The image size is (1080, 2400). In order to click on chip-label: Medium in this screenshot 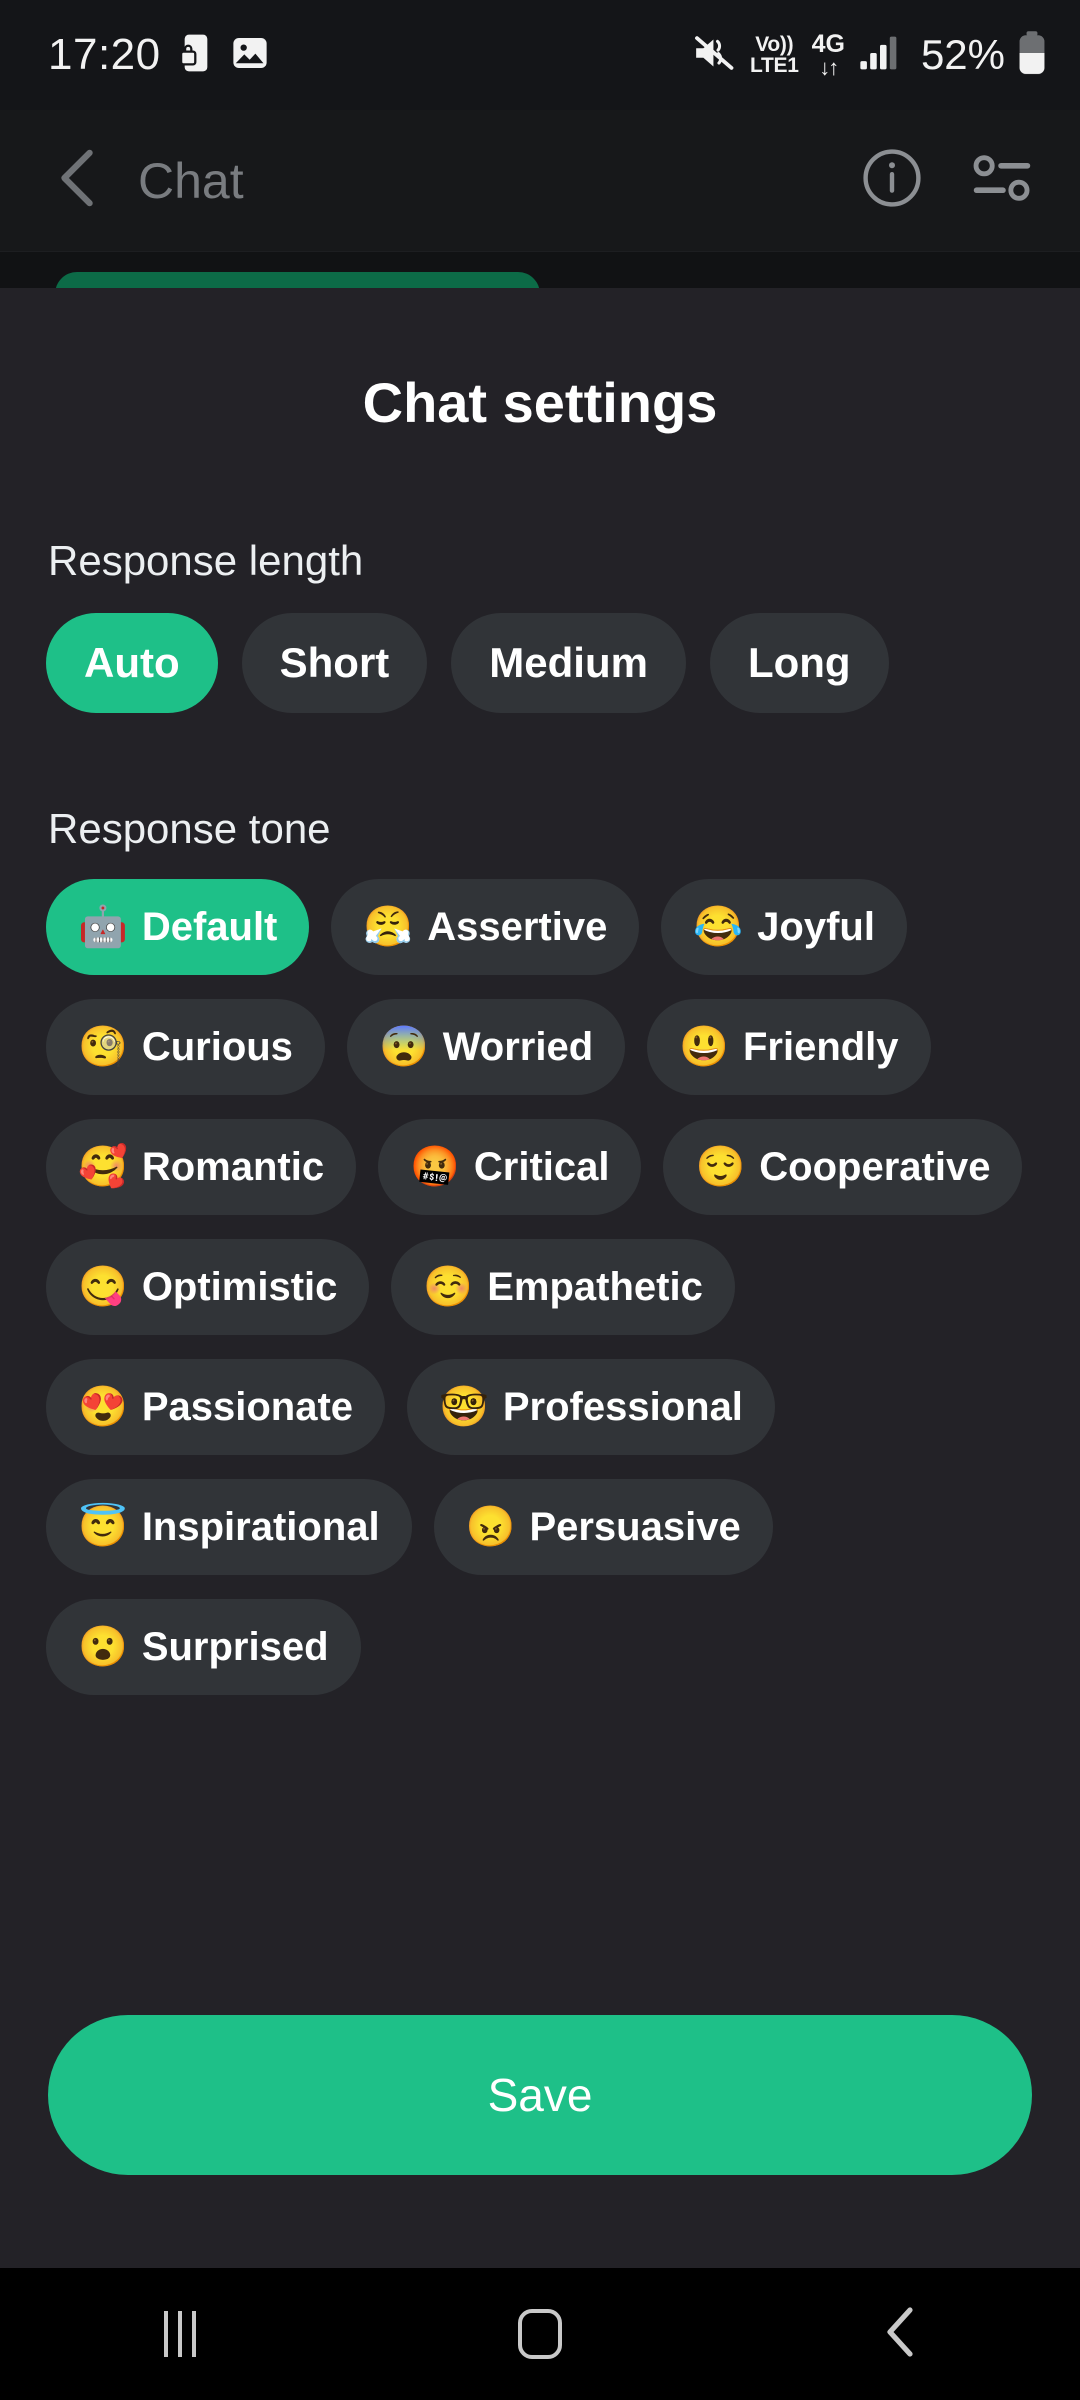, I will do `click(568, 662)`.